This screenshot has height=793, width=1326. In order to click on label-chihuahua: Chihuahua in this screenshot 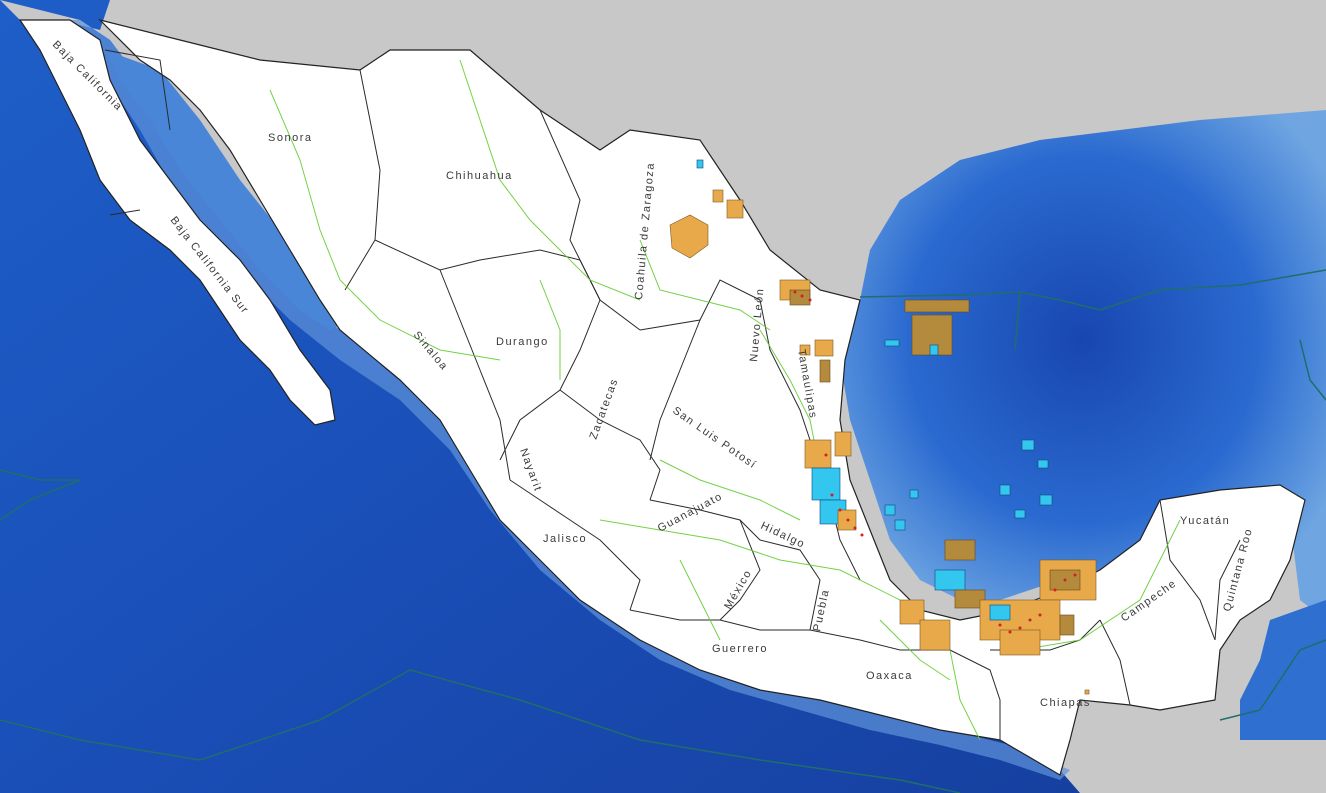, I will do `click(479, 176)`.